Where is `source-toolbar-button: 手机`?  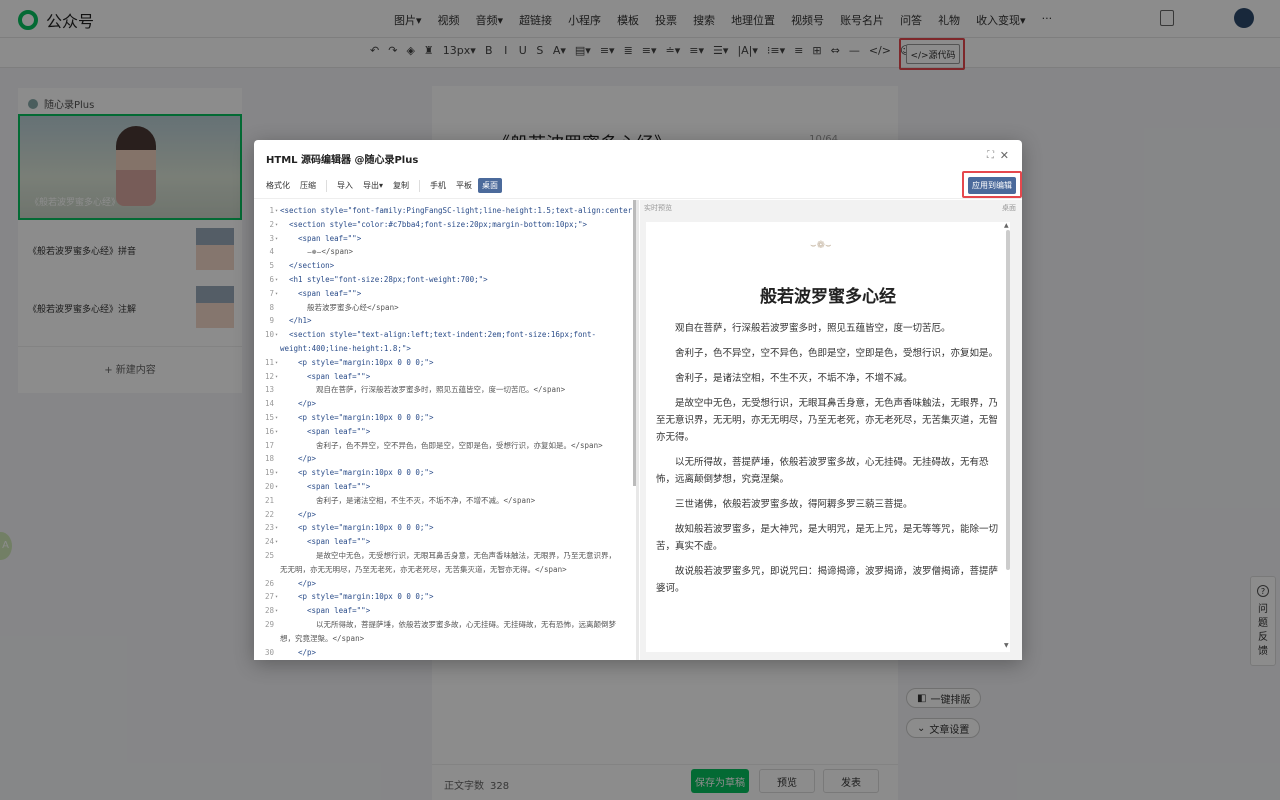
source-toolbar-button: 手机 is located at coordinates (438, 185).